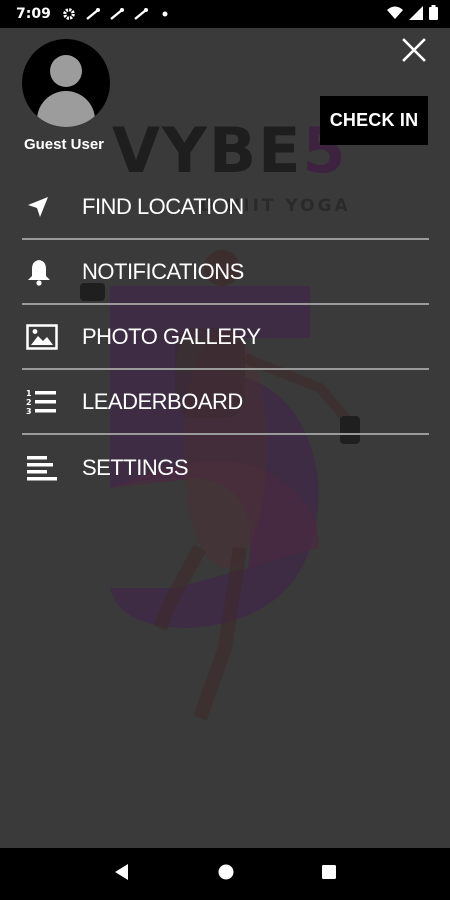 The width and height of the screenshot is (450, 900). I want to click on close-icon, so click(414, 50).